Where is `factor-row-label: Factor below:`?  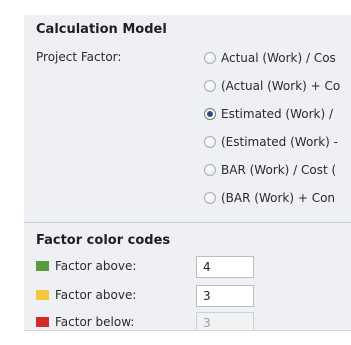 factor-row-label: Factor below: is located at coordinates (95, 322).